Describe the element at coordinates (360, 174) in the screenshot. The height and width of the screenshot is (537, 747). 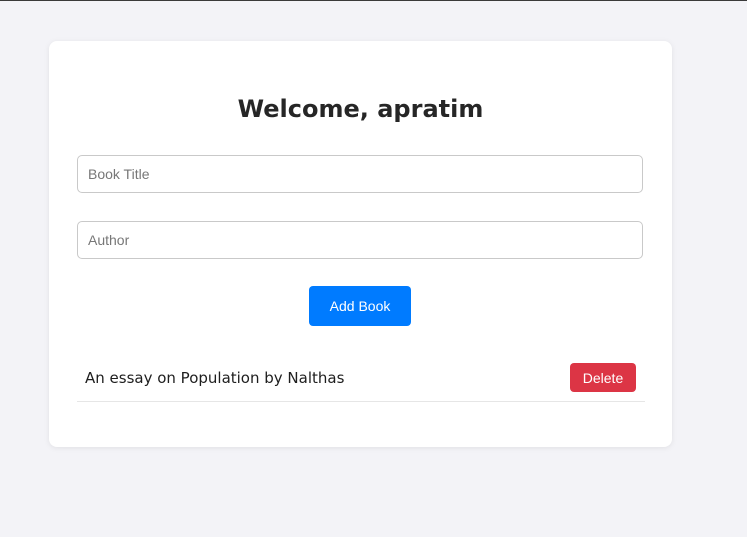
I see `book-title-input` at that location.